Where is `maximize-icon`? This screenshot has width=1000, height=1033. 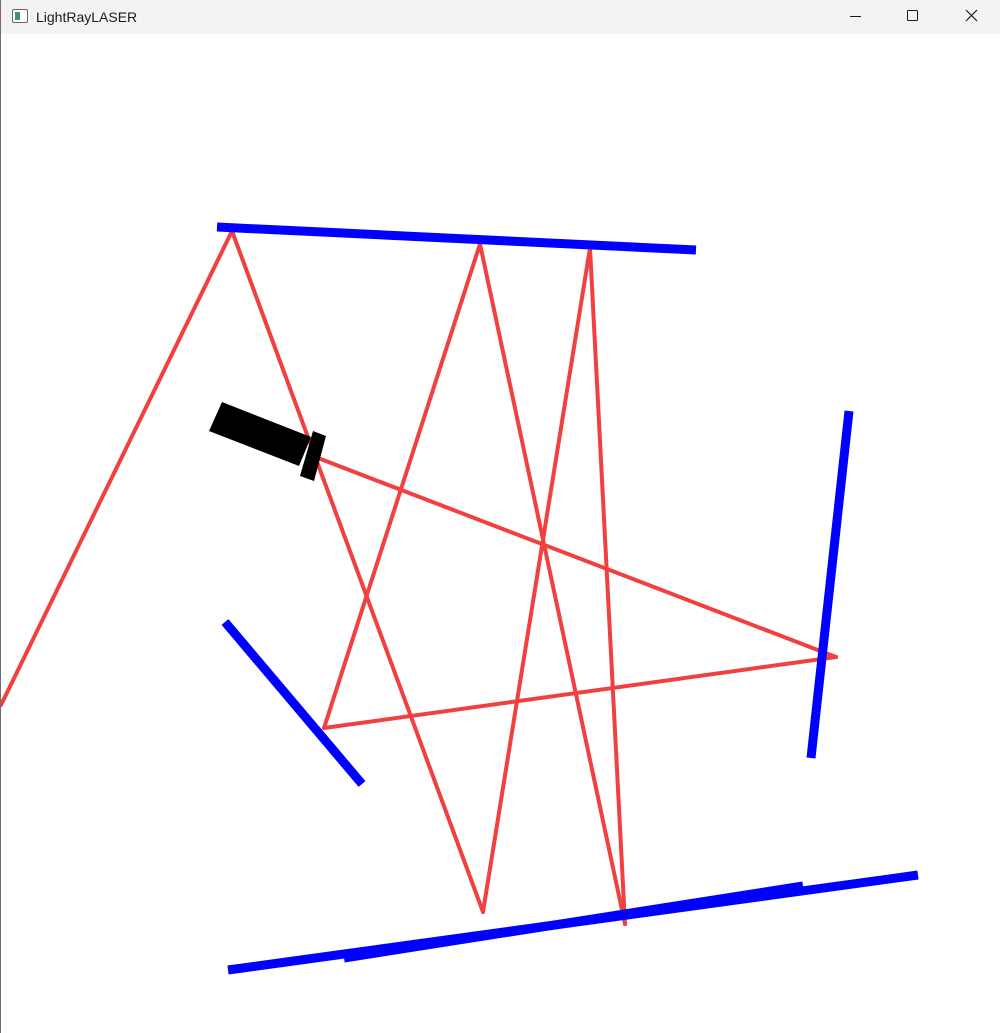
maximize-icon is located at coordinates (912, 15).